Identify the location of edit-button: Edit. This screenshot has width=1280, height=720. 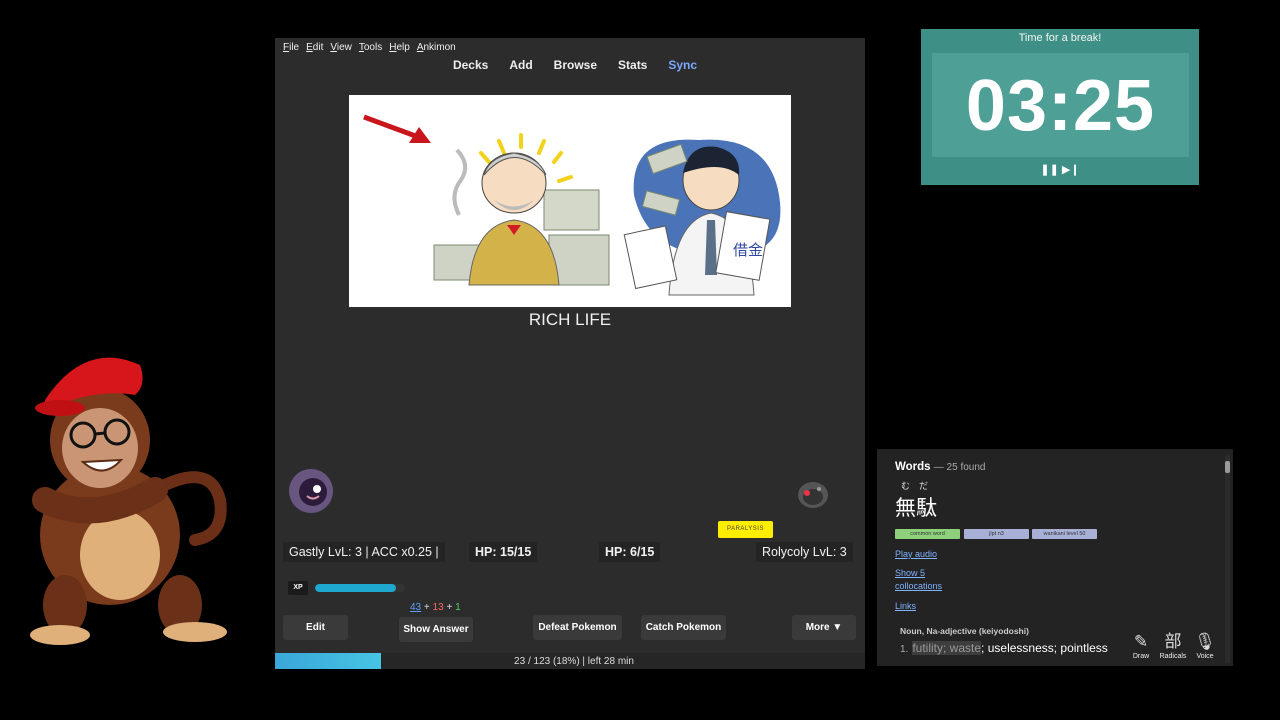
(315, 627).